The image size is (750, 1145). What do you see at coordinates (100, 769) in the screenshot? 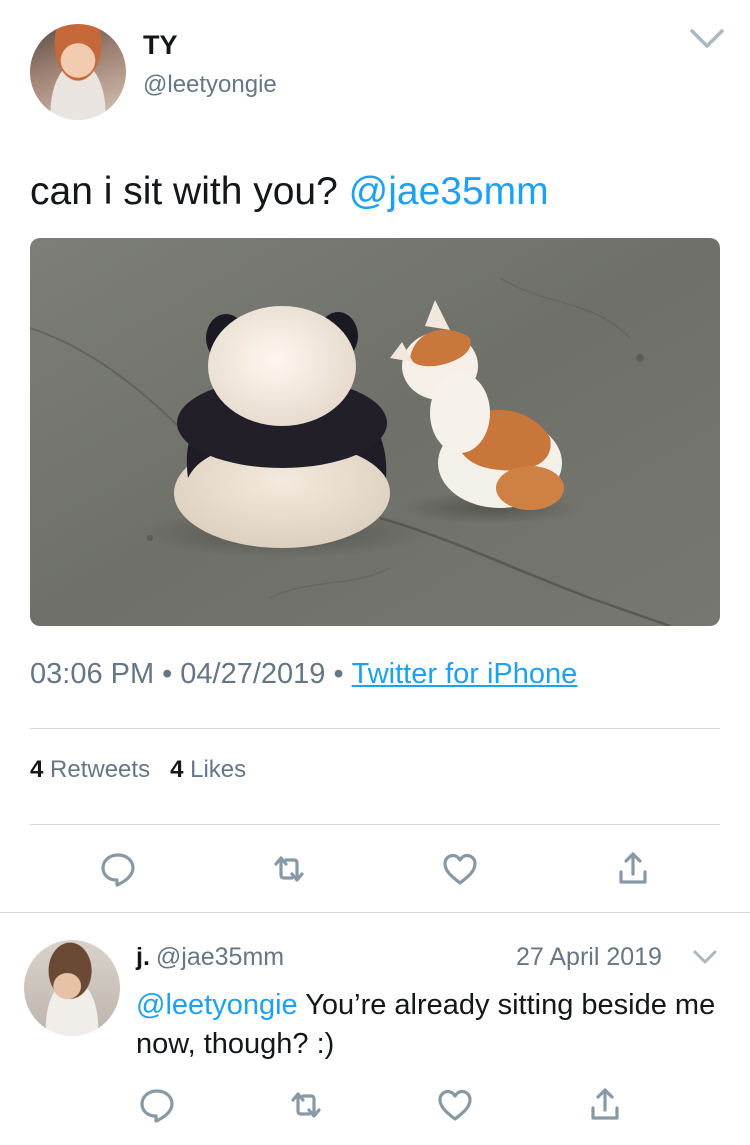
I see `retweet-label: Retweets` at bounding box center [100, 769].